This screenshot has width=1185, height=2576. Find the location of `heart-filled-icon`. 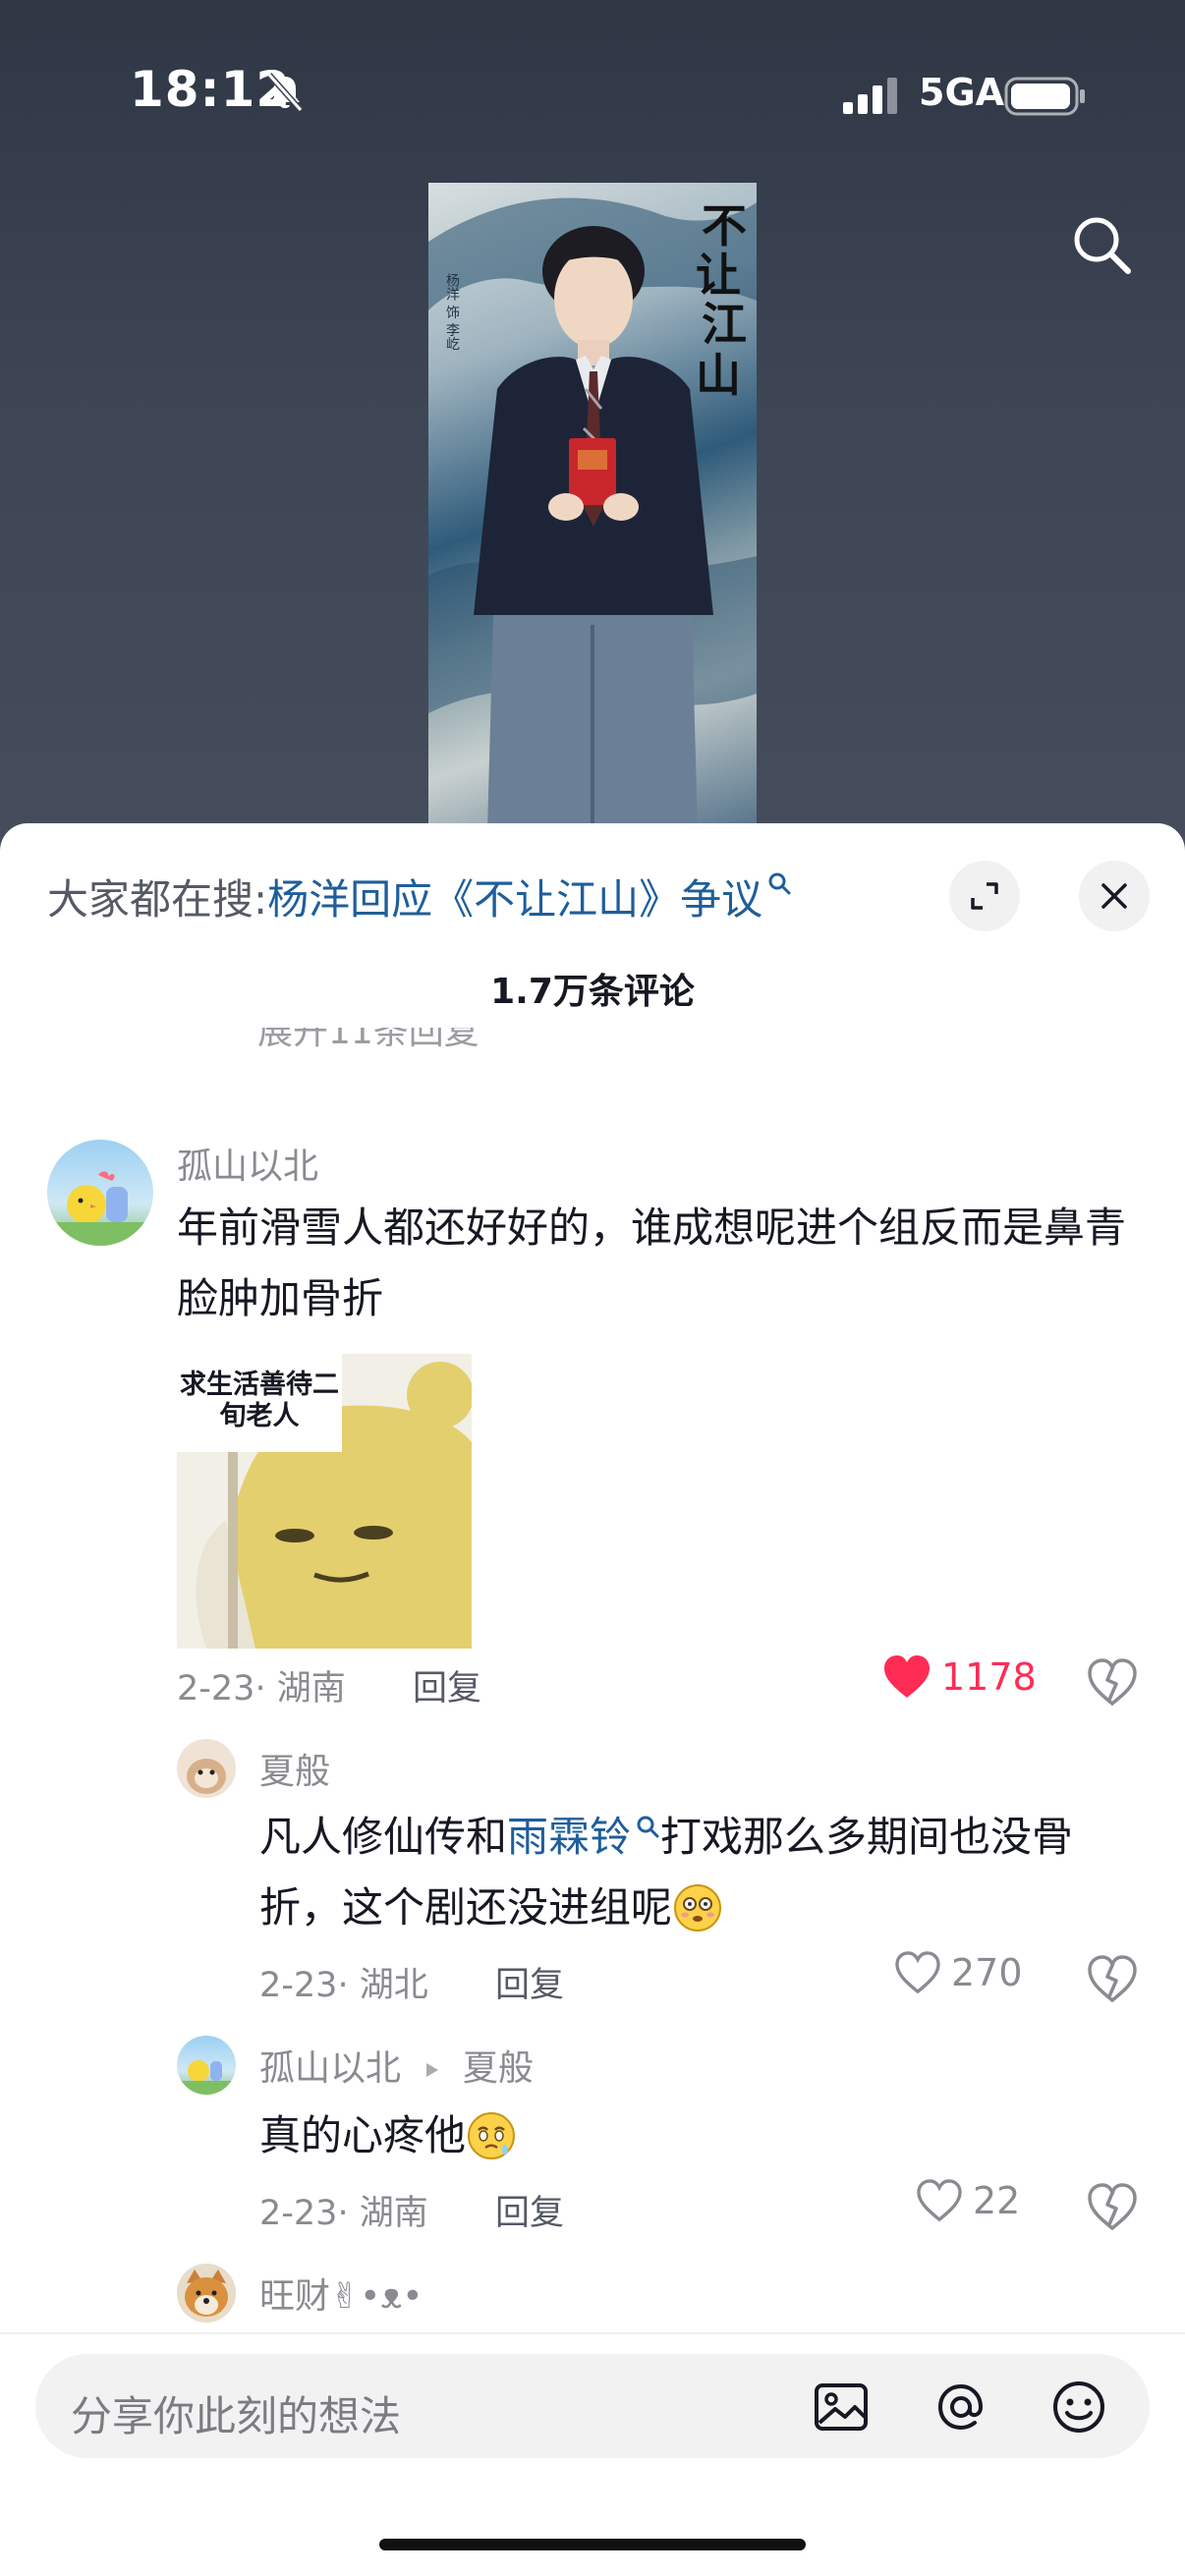

heart-filled-icon is located at coordinates (907, 1676).